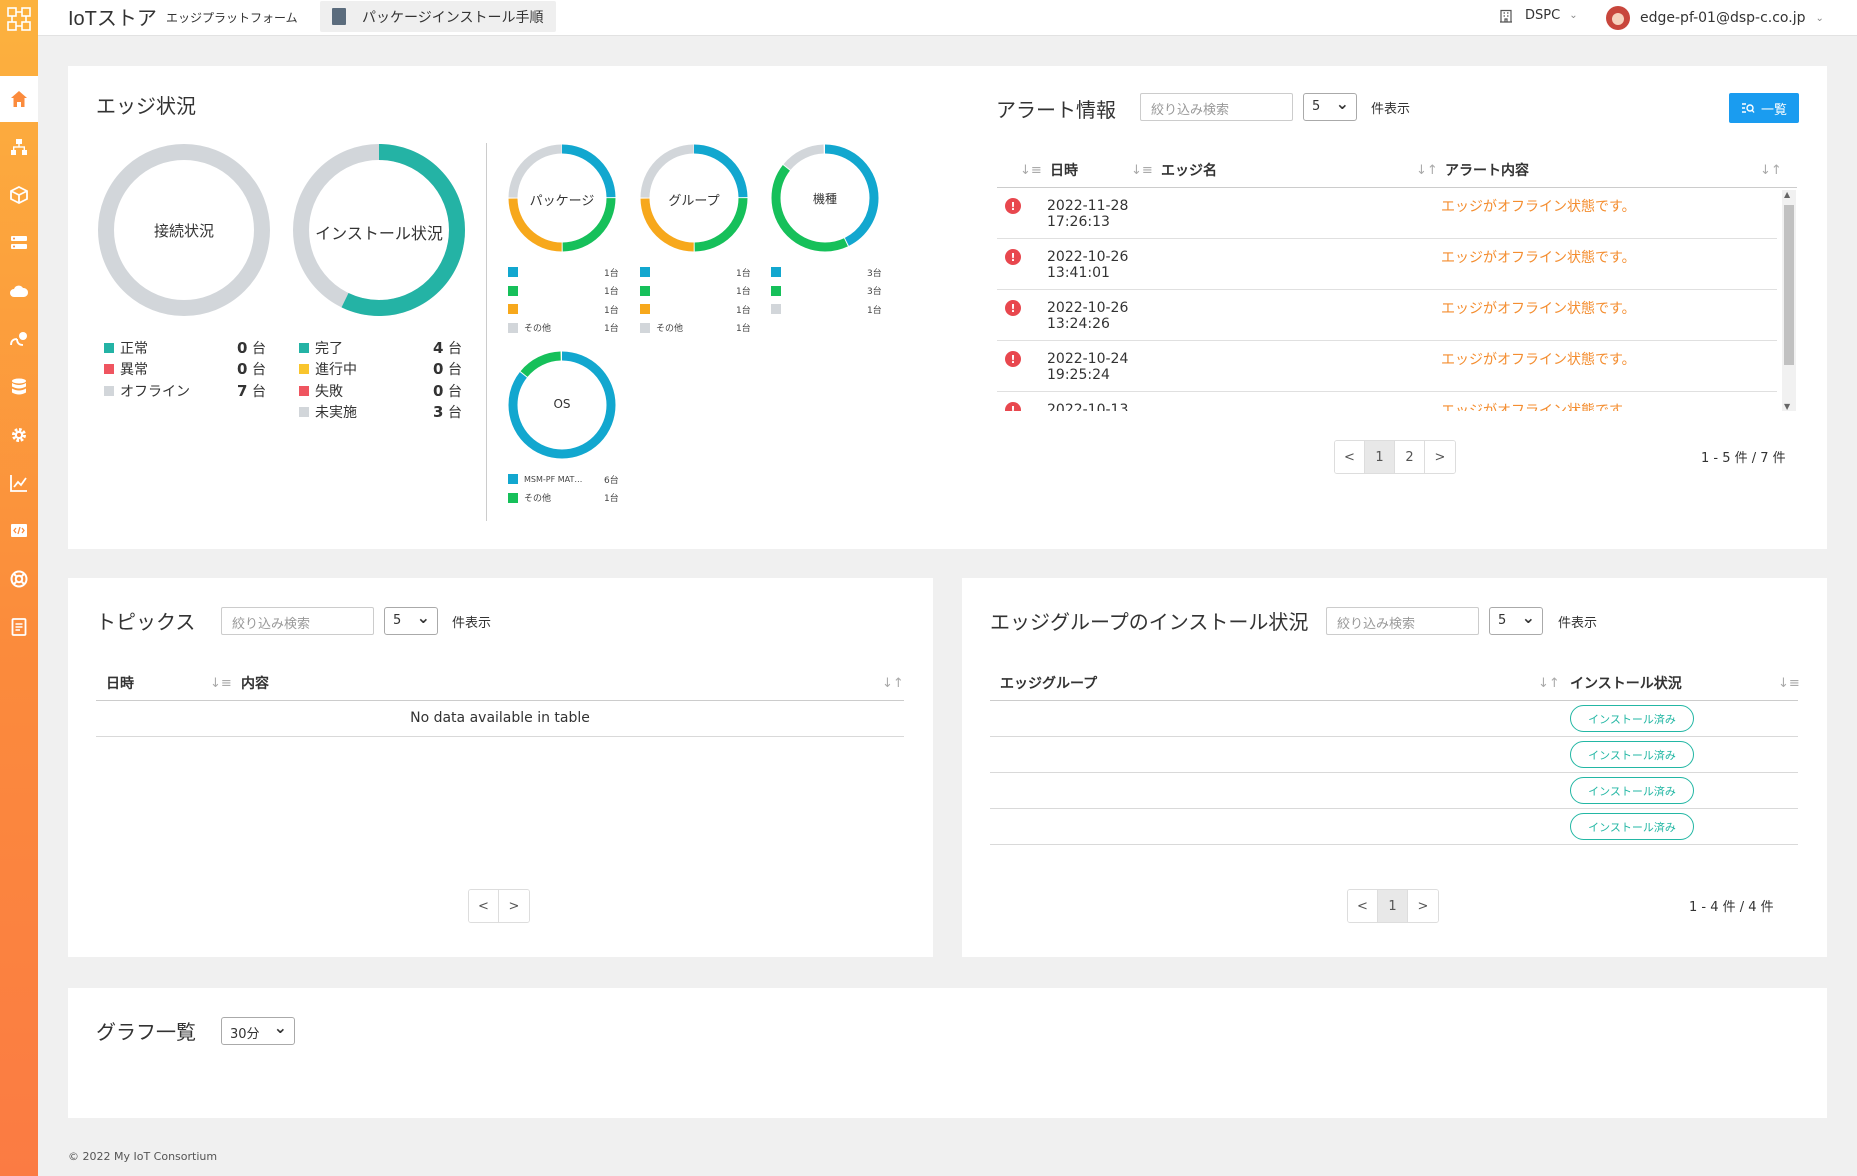  I want to click on alert-date: 2022-11-28, so click(1088, 206).